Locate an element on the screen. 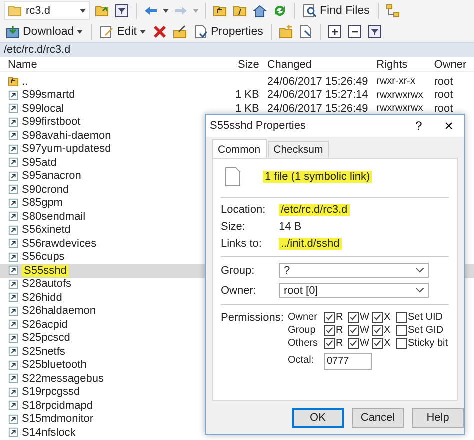 The image size is (474, 440). parent-folder-icon is located at coordinates (220, 11).